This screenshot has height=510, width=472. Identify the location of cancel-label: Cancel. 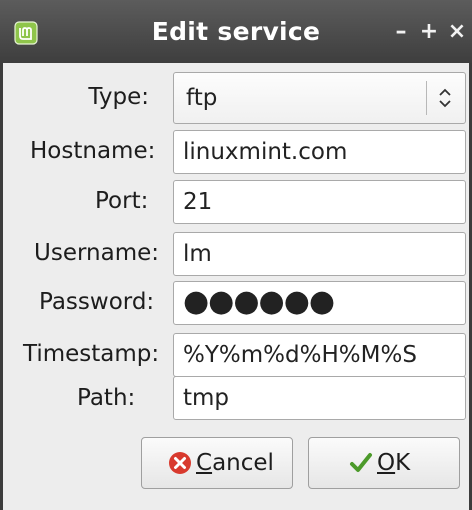
(235, 463).